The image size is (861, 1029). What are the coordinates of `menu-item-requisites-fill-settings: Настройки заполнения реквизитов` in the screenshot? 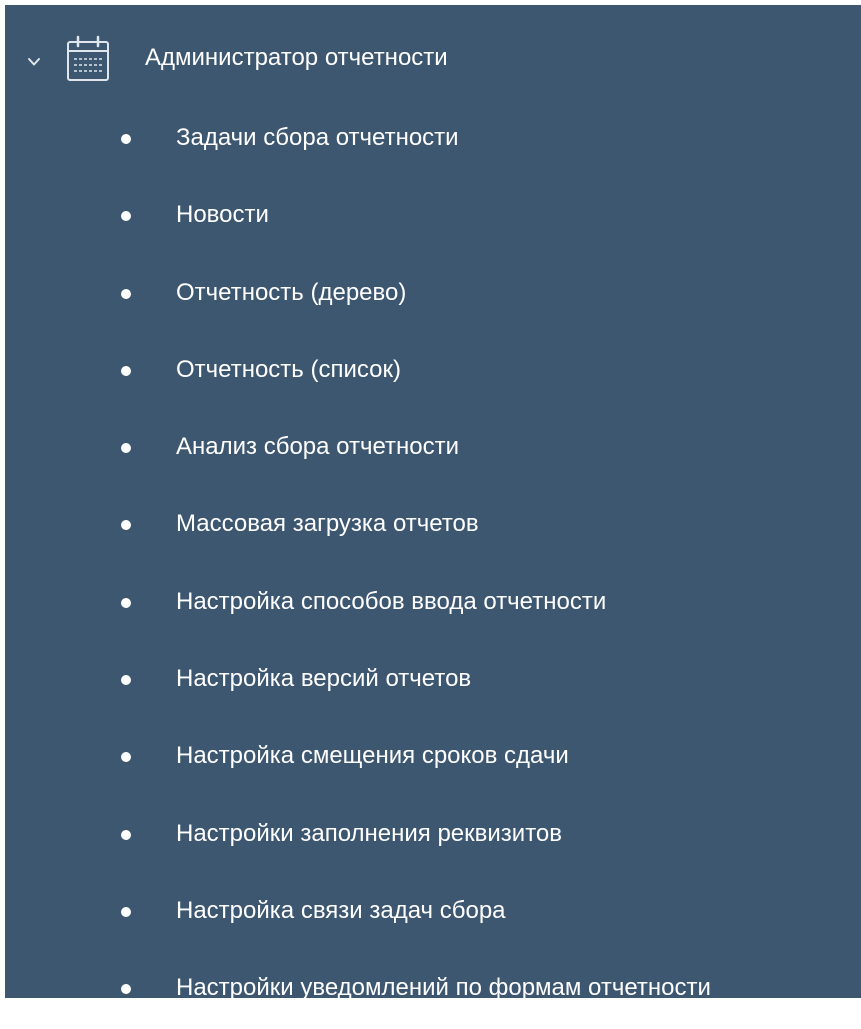 It's located at (433, 835).